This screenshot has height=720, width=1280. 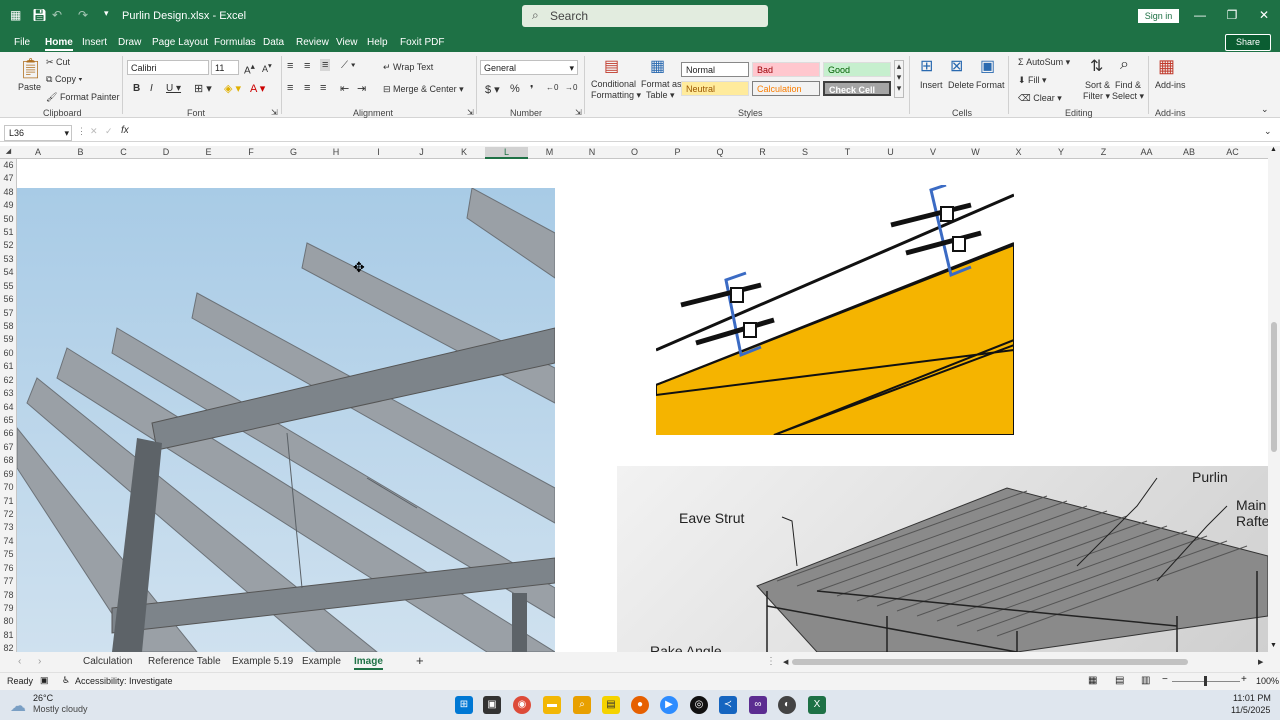 I want to click on number-format-select: General ▾, so click(x=529, y=67).